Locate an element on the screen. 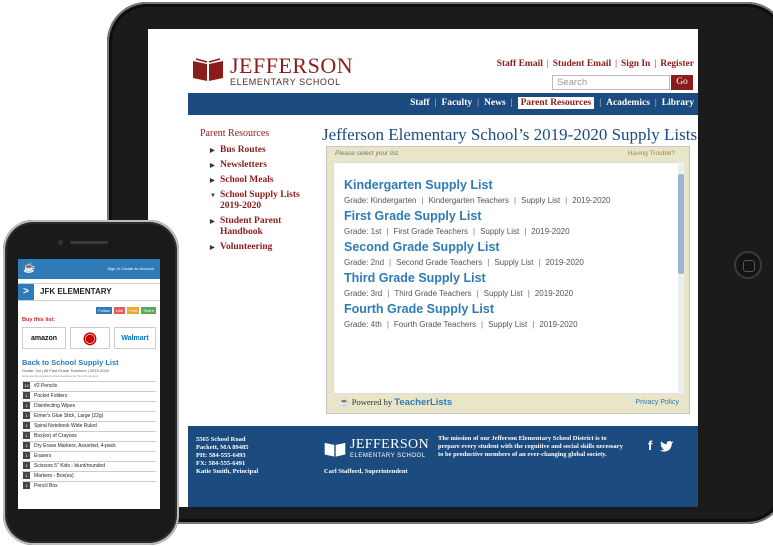 Image resolution: width=773 pixels, height=546 pixels. facebook-icon: f is located at coordinates (650, 445).